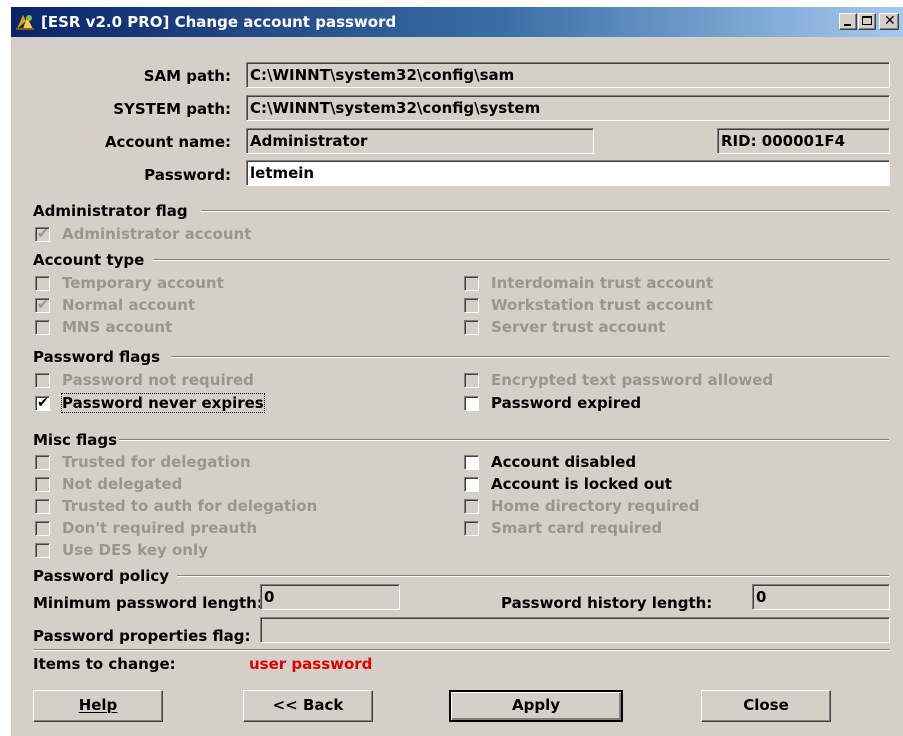  Describe the element at coordinates (330, 597) in the screenshot. I see `min-password-length-field: 0` at that location.